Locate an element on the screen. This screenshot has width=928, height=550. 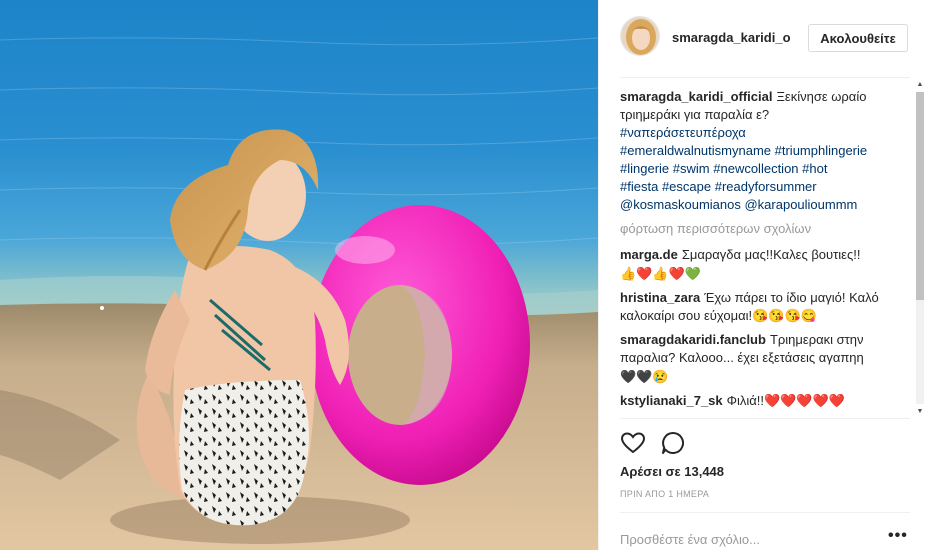
more-options-icon: ••• is located at coordinates (898, 536).